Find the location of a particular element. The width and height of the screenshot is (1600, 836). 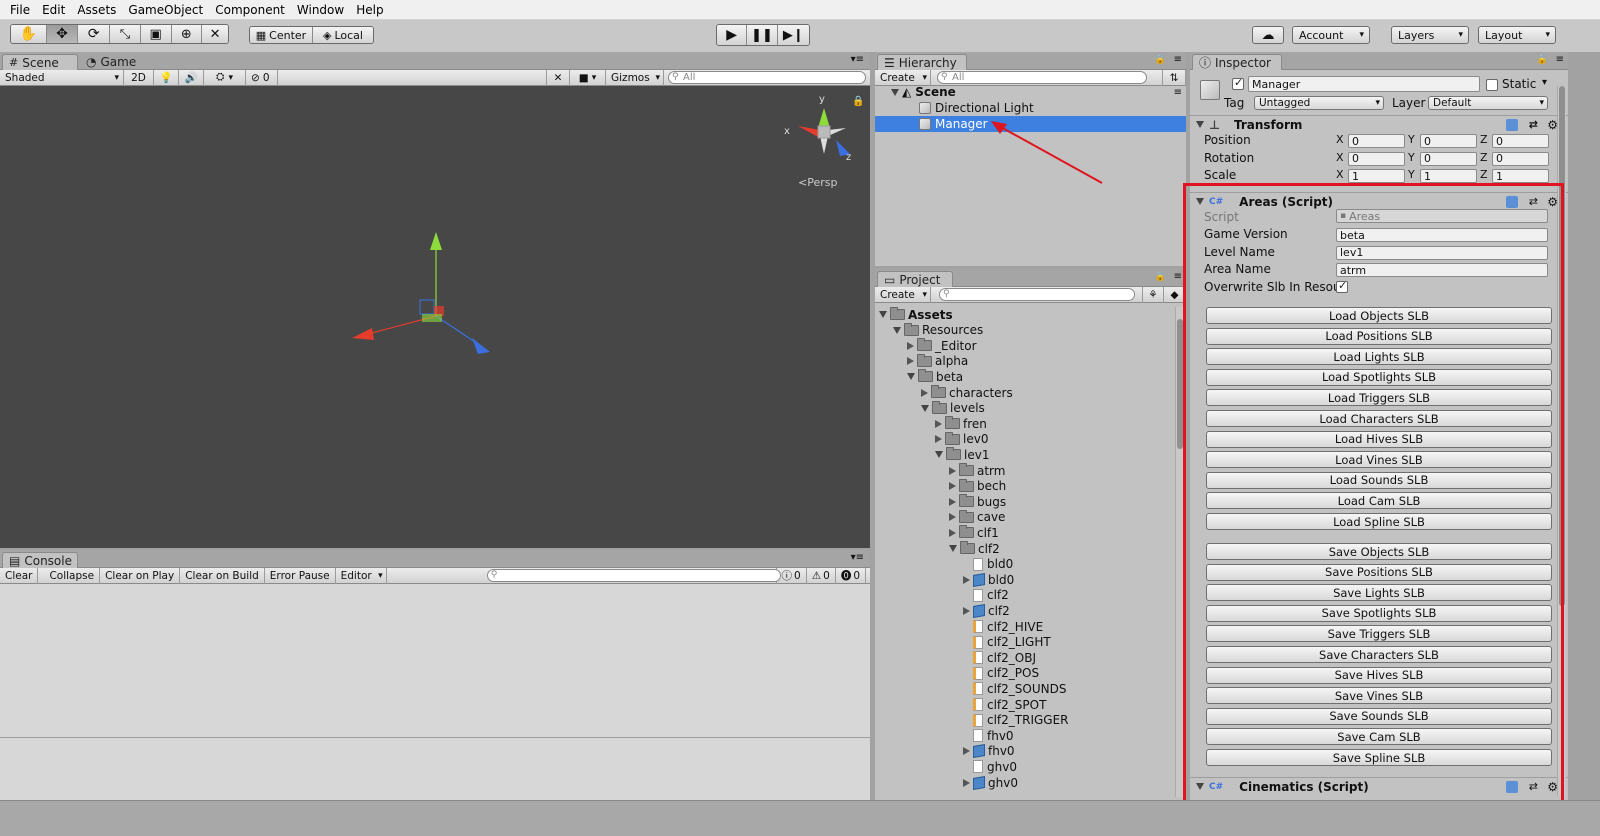

scene-tools-button: ✕ is located at coordinates (558, 77).